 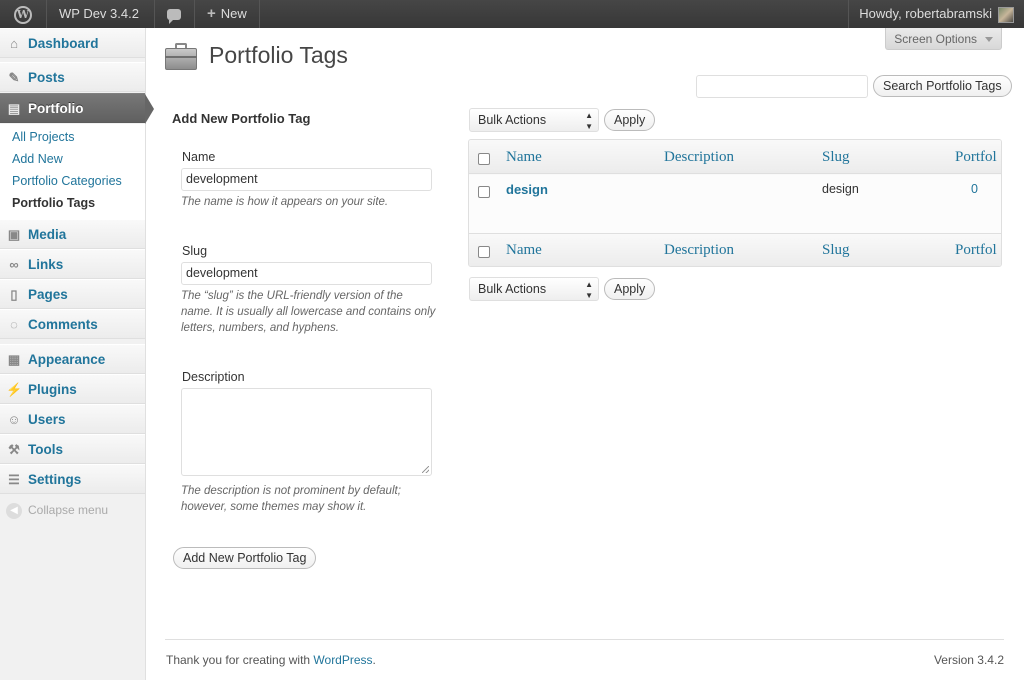 What do you see at coordinates (589, 290) in the screenshot?
I see `select-arrows-icon: ▲ ▼` at bounding box center [589, 290].